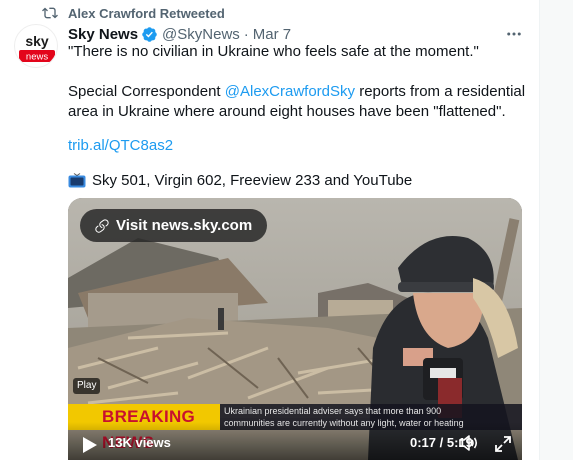  I want to click on avatar: sky news, so click(36, 46).